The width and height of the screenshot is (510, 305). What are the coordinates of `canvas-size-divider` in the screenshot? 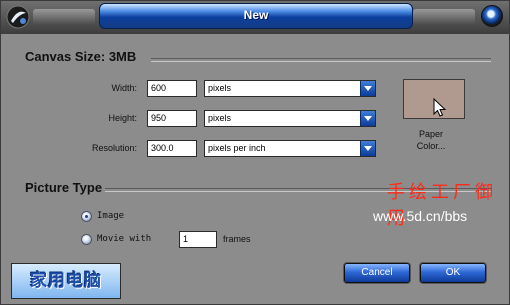 It's located at (321, 60).